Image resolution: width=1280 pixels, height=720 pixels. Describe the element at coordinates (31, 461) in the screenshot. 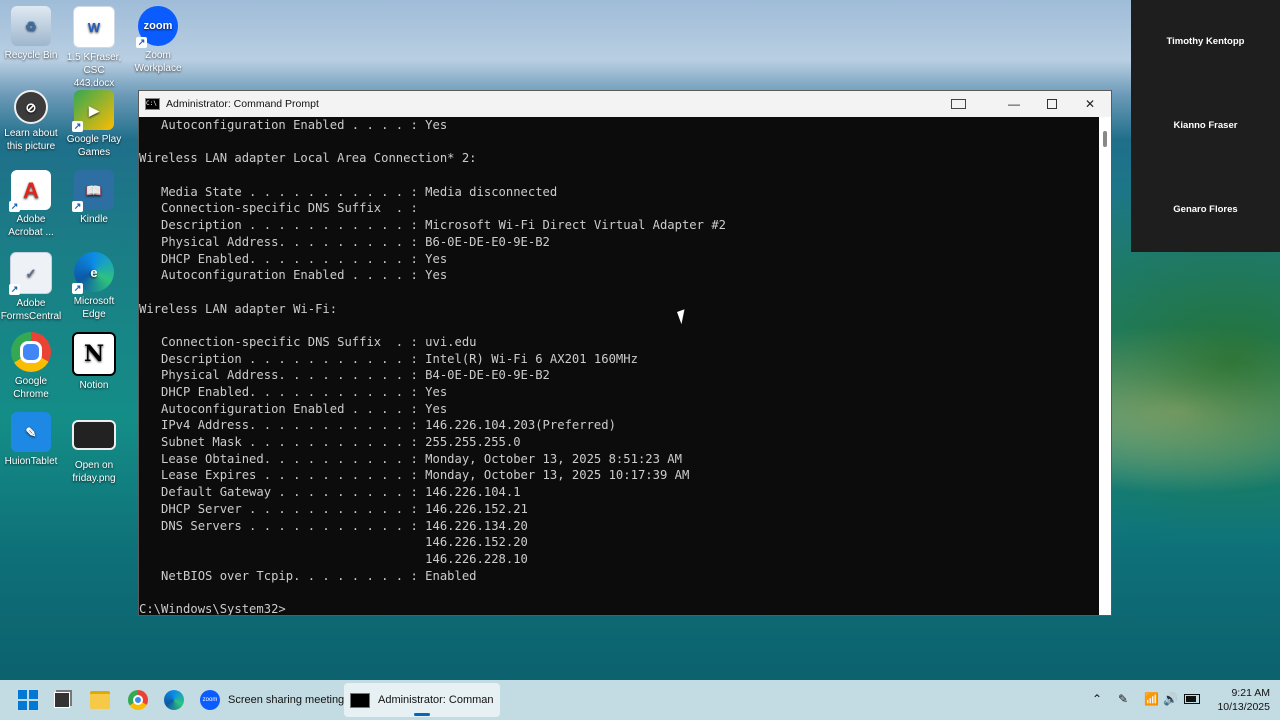

I see `desktop-icon-label: HuionTablet` at that location.